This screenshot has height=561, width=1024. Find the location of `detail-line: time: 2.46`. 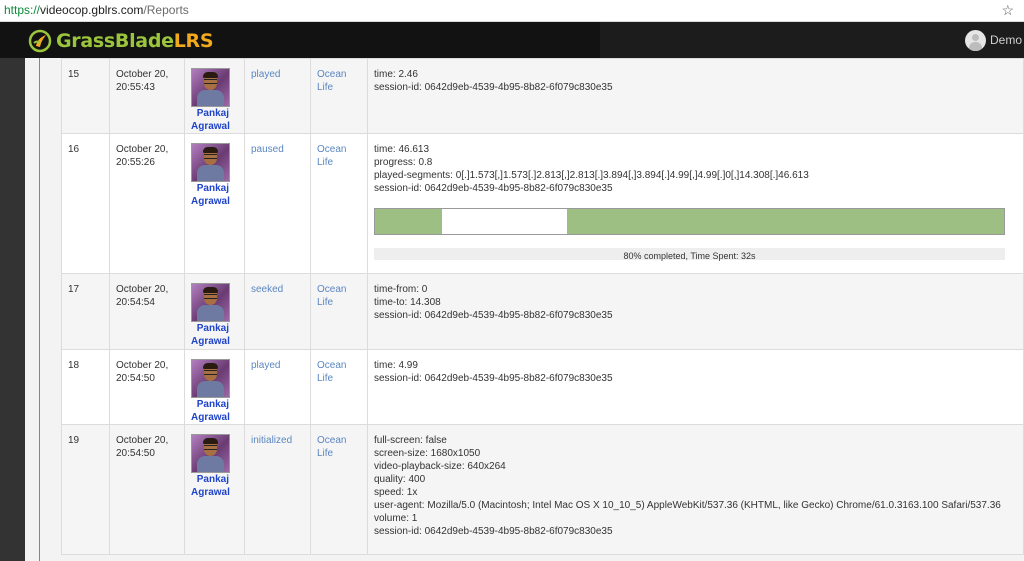

detail-line: time: 2.46 is located at coordinates (396, 74).